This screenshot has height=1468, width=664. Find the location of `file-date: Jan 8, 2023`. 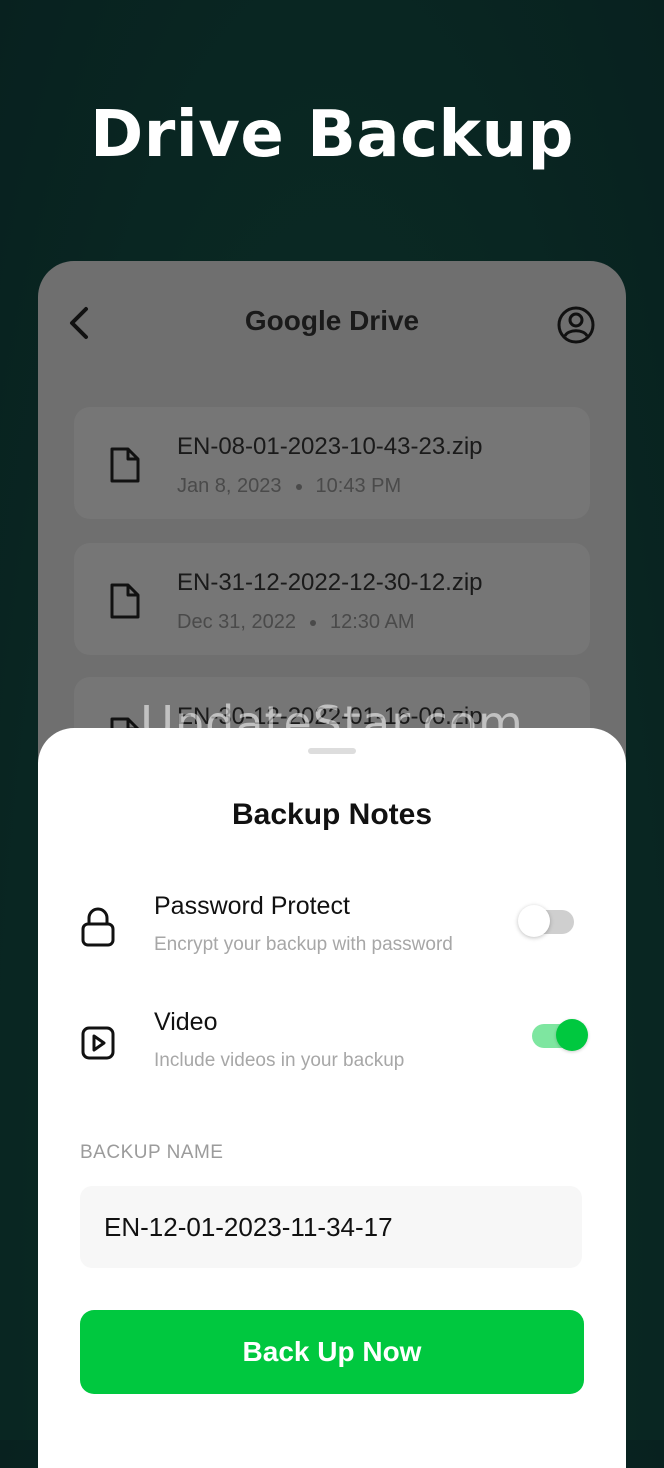

file-date: Jan 8, 2023 is located at coordinates (229, 486).